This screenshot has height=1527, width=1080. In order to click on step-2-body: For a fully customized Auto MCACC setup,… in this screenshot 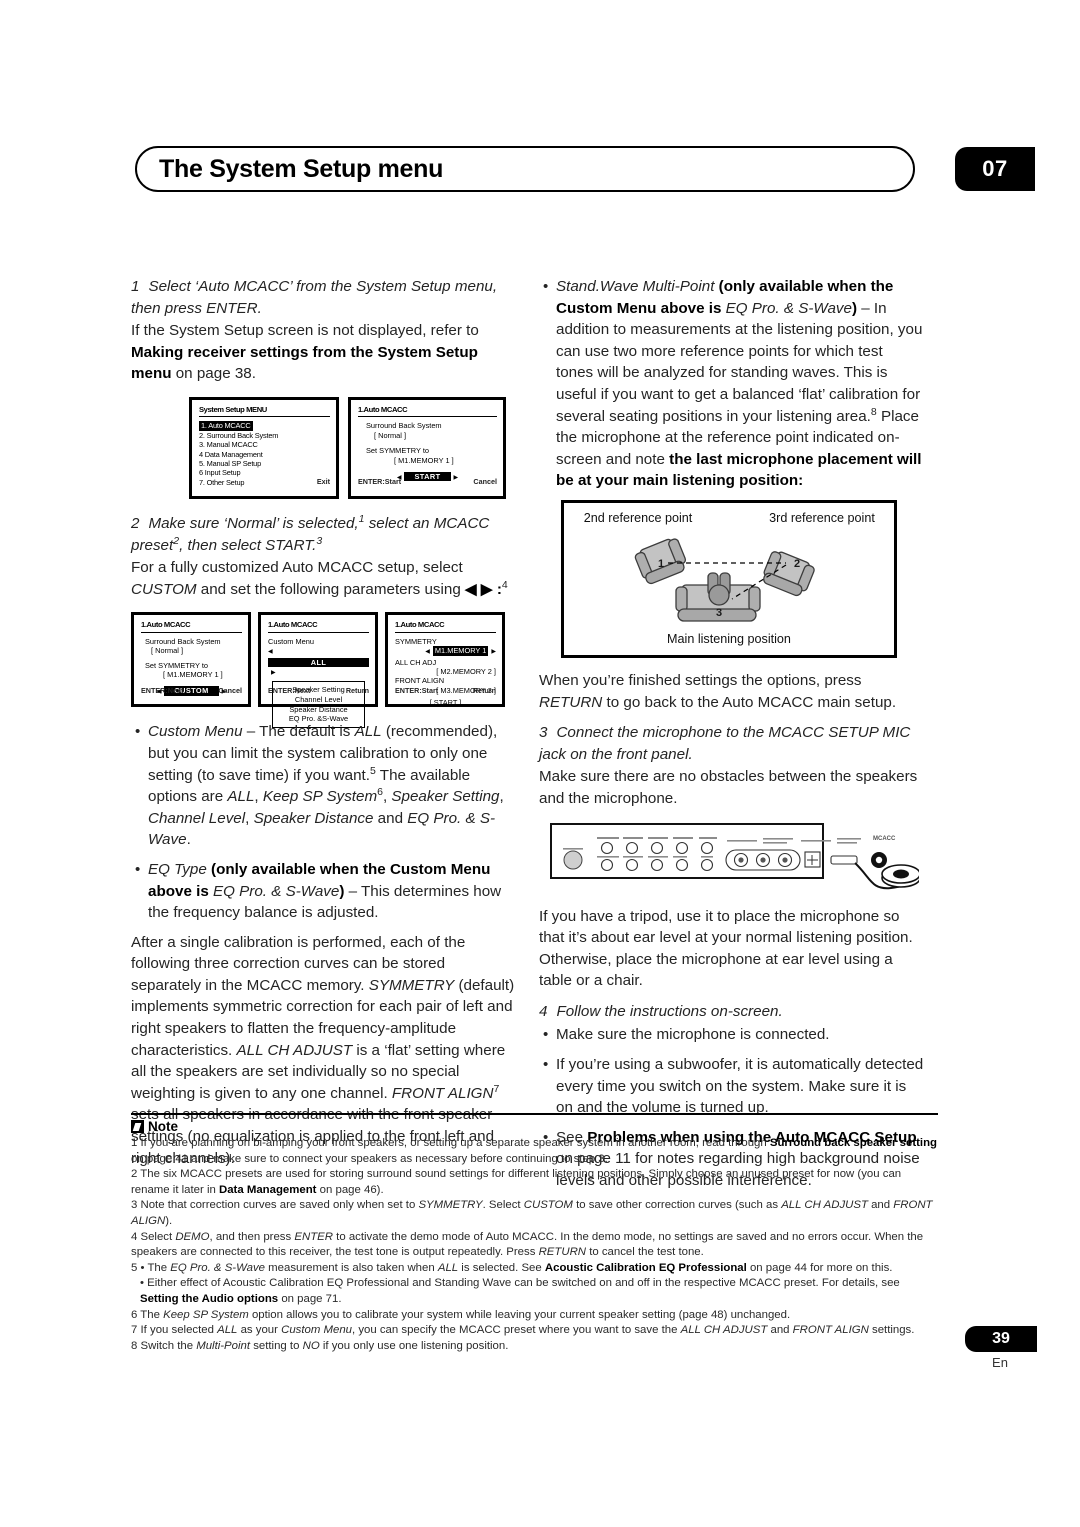, I will do `click(323, 578)`.